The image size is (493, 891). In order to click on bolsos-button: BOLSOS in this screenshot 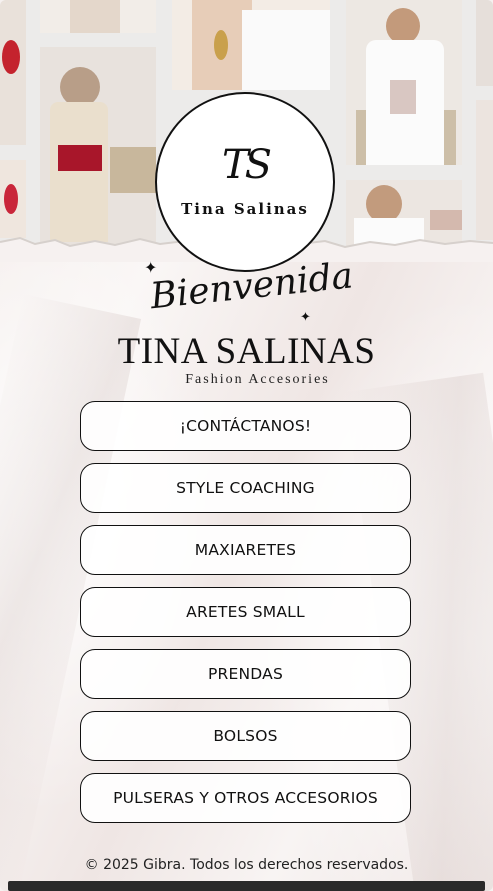, I will do `click(245, 736)`.